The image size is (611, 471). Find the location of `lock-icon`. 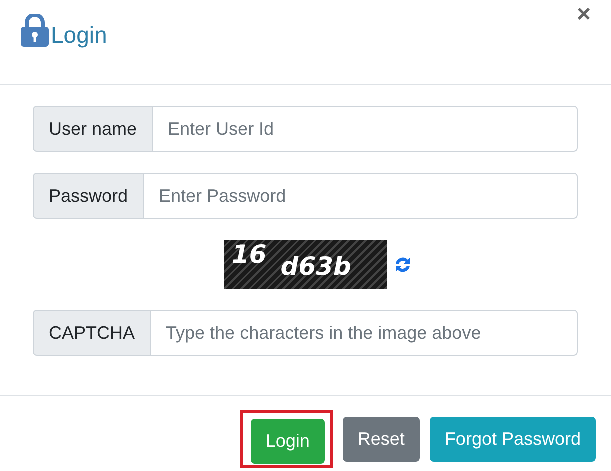

lock-icon is located at coordinates (35, 31).